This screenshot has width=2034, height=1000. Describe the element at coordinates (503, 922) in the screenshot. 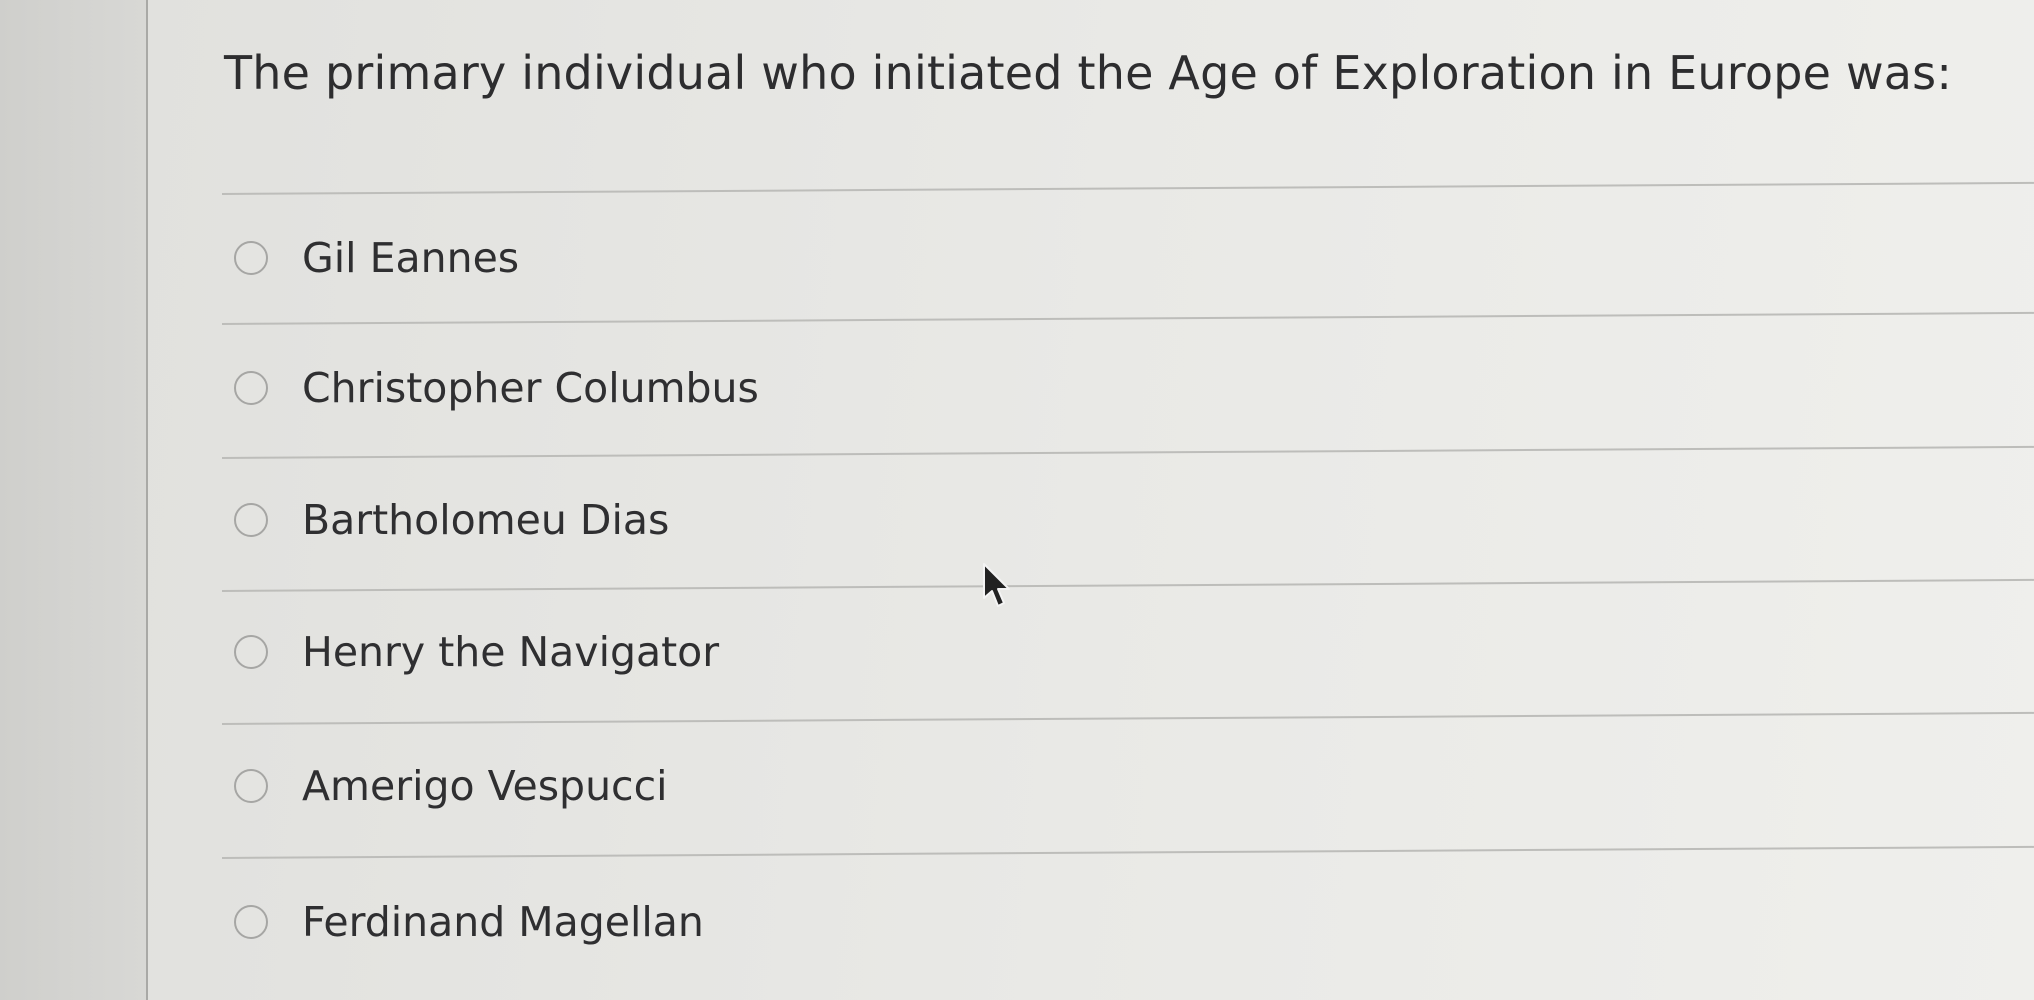

I see `option-label: Ferdinand Magellan` at that location.